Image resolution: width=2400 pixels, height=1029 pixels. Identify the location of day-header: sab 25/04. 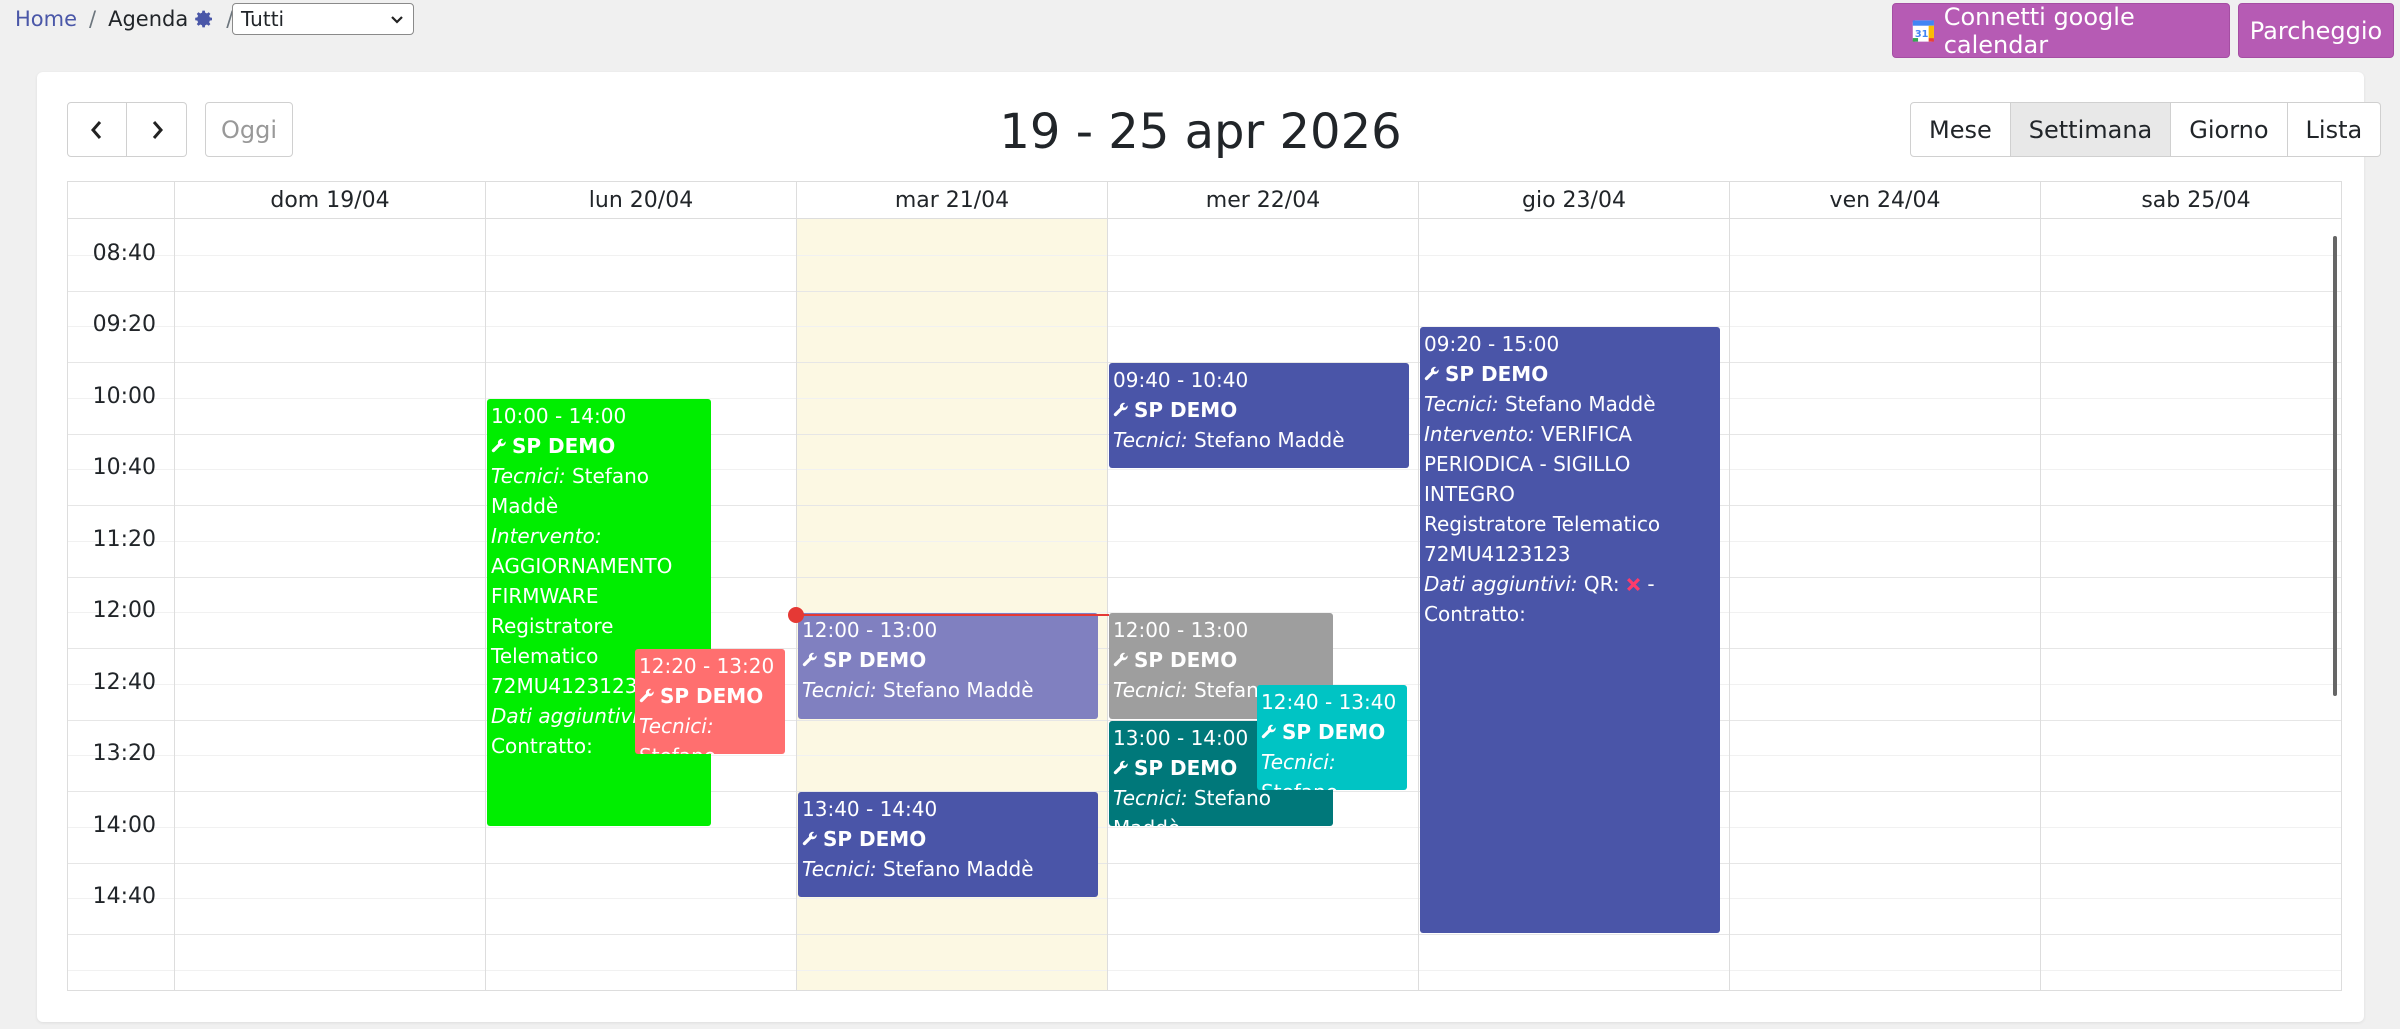
(2190, 200).